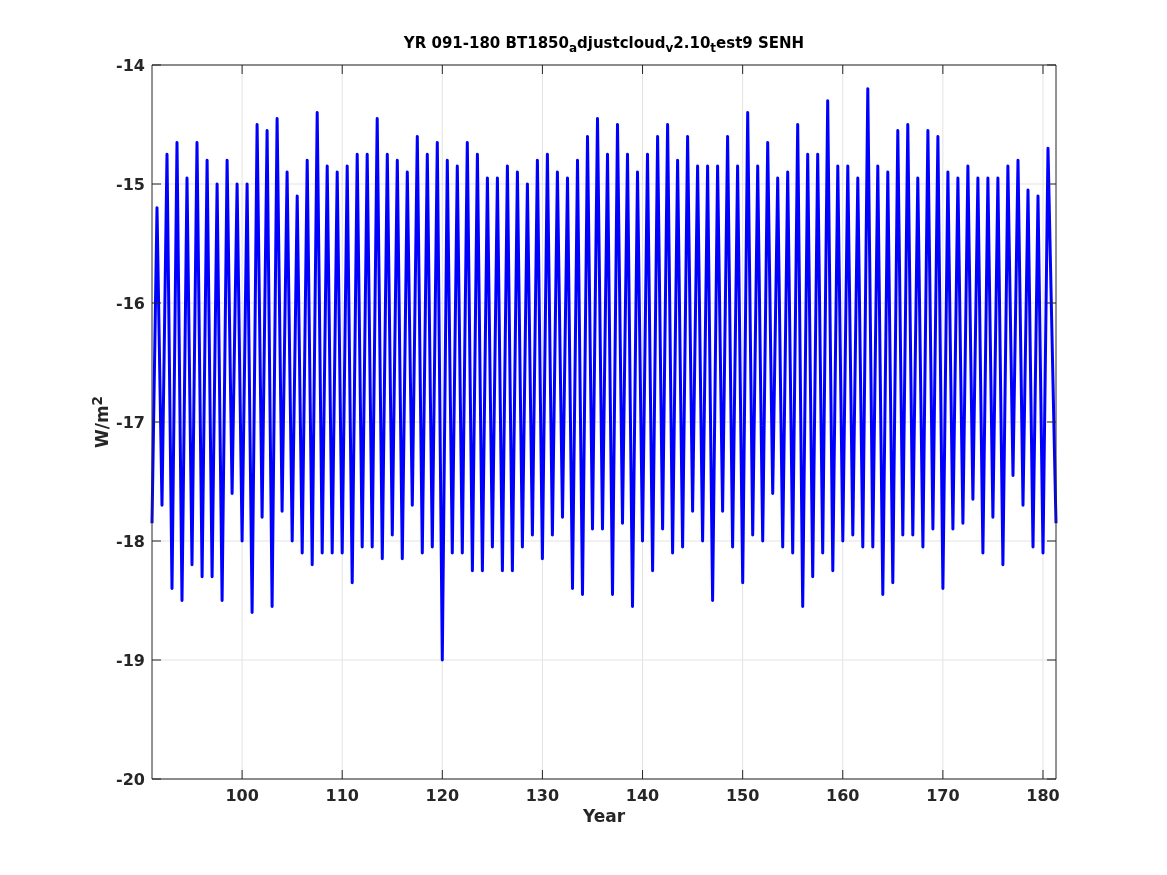 The height and width of the screenshot is (875, 1167). I want to click on tick-label: -15, so click(130, 184).